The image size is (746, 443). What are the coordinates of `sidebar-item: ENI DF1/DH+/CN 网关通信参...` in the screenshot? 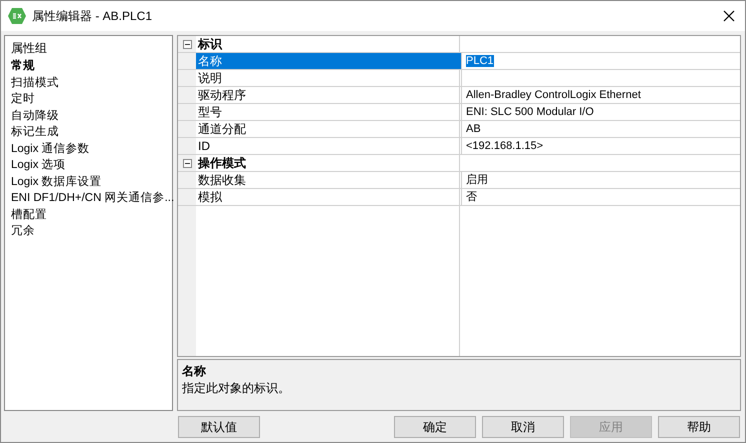 It's located at (92, 198).